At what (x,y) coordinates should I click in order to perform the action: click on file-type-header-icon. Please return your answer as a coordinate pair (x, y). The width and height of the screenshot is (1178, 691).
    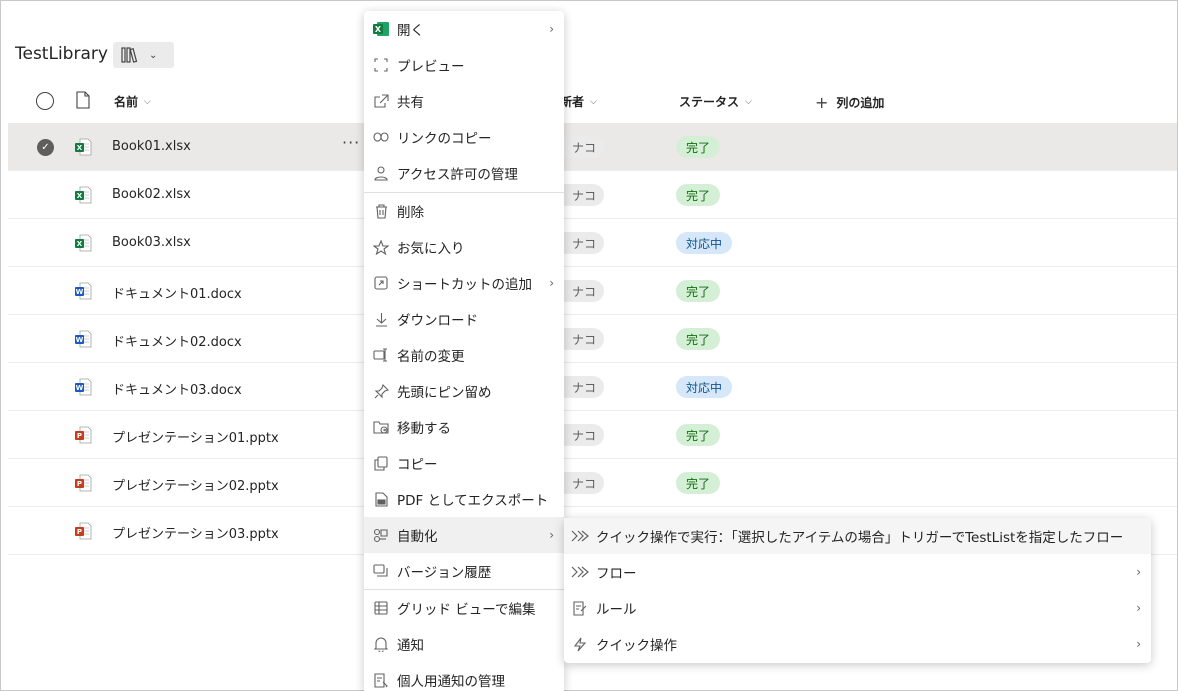
    Looking at the image, I should click on (83, 102).